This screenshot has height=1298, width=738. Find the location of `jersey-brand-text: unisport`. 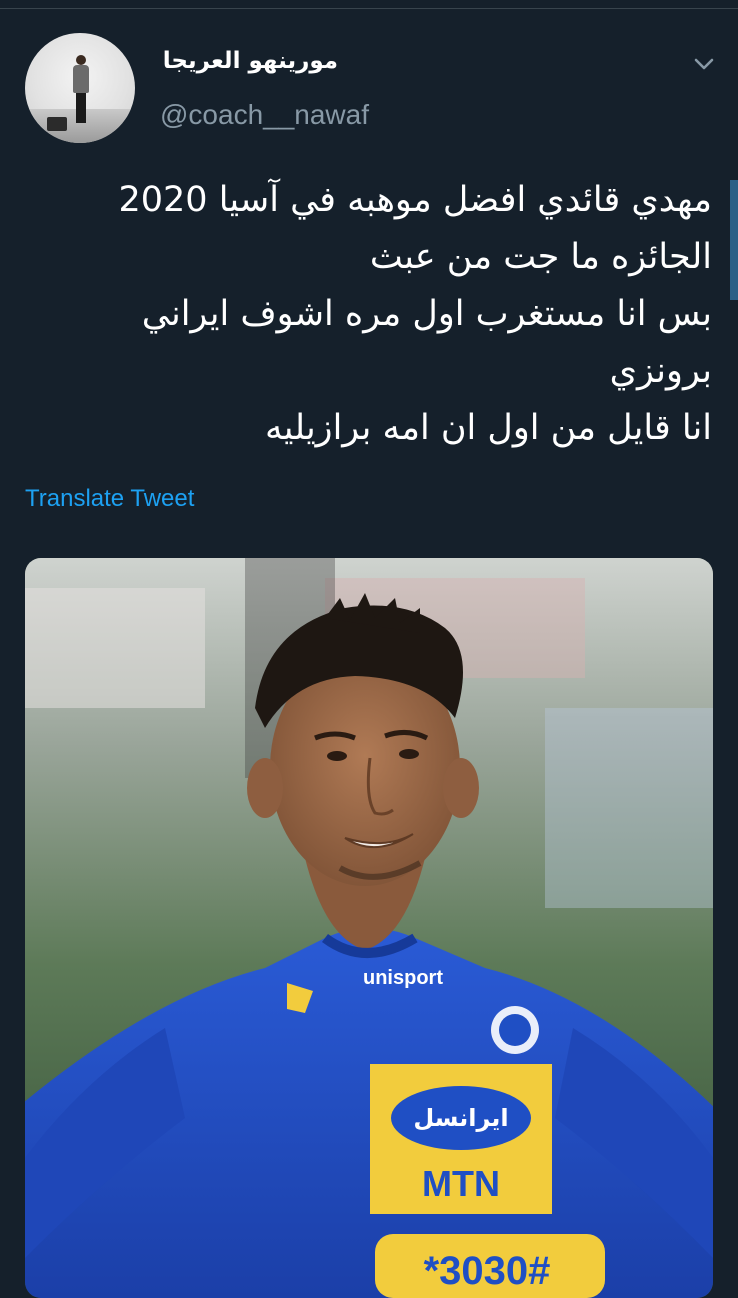

jersey-brand-text: unisport is located at coordinates (403, 978).